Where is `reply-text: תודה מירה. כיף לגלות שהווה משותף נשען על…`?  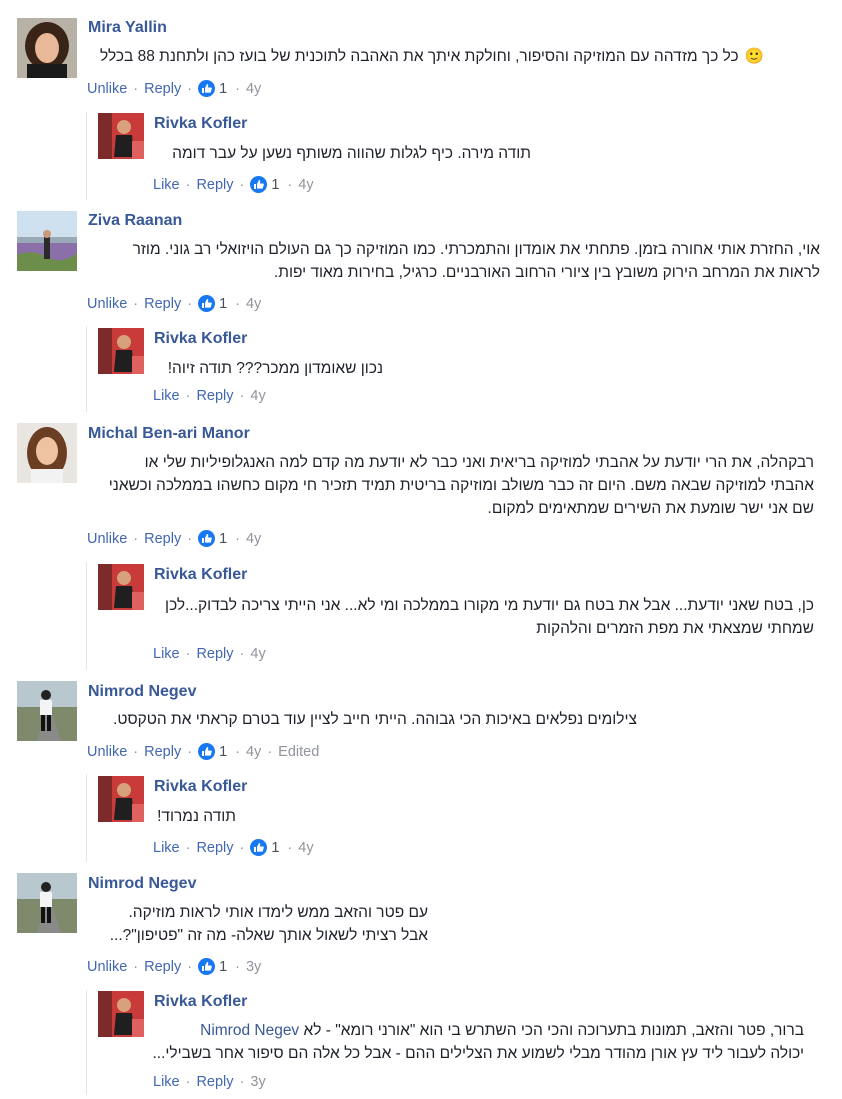
reply-text: תודה מירה. כיף לגלות שהווה משותף נשען על… is located at coordinates (351, 153).